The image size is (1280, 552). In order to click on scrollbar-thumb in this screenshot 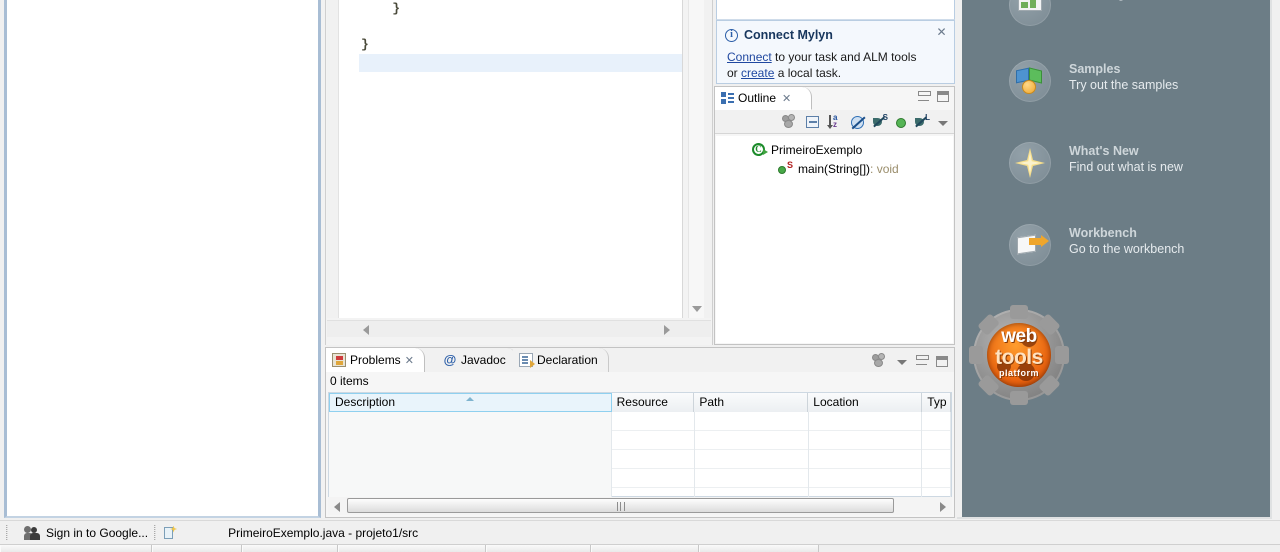, I will do `click(620, 505)`.